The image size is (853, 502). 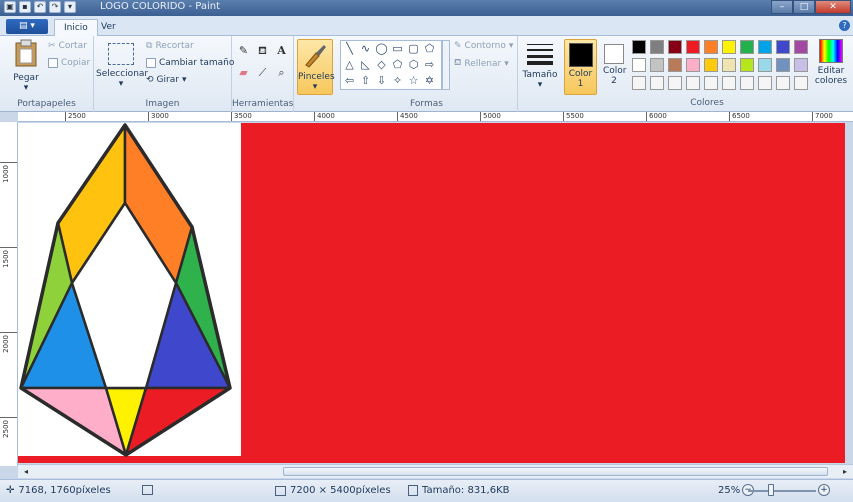 What do you see at coordinates (782, 7) in the screenshot?
I see `minimize-button: –` at bounding box center [782, 7].